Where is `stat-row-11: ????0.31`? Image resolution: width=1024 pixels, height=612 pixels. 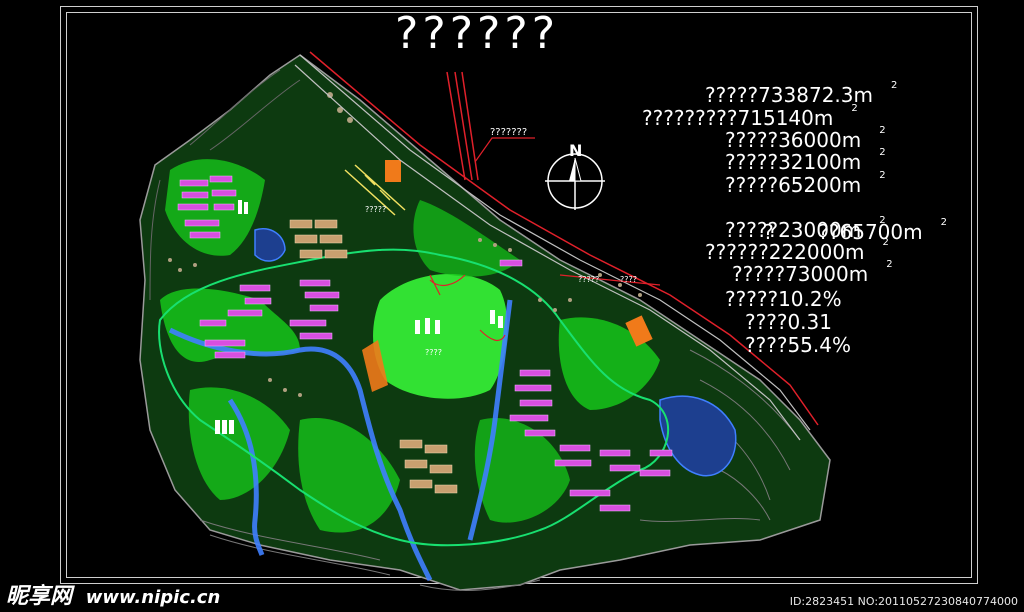 stat-row-11: ????0.31 is located at coordinates (788, 322).